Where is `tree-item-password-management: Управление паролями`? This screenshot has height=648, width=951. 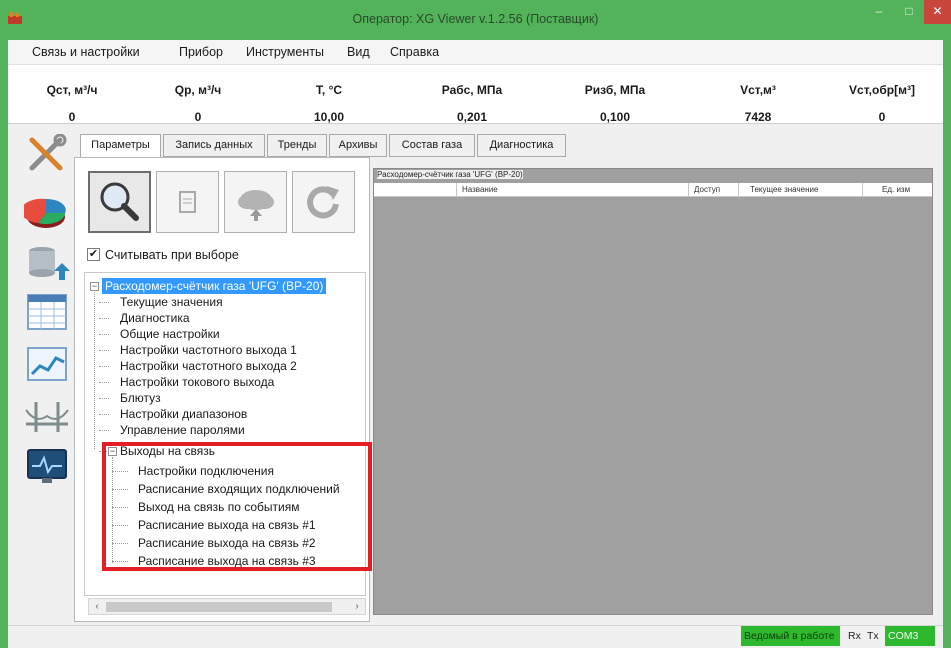
tree-item-password-management: Управление паролями is located at coordinates (182, 430).